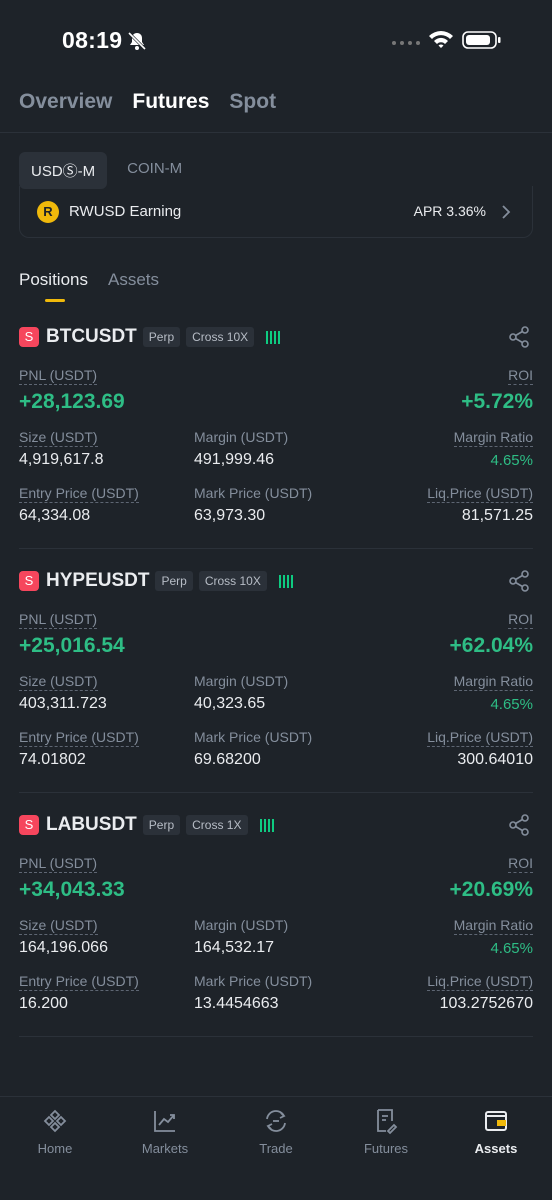  I want to click on tab-coin-m: COIN-M, so click(154, 170).